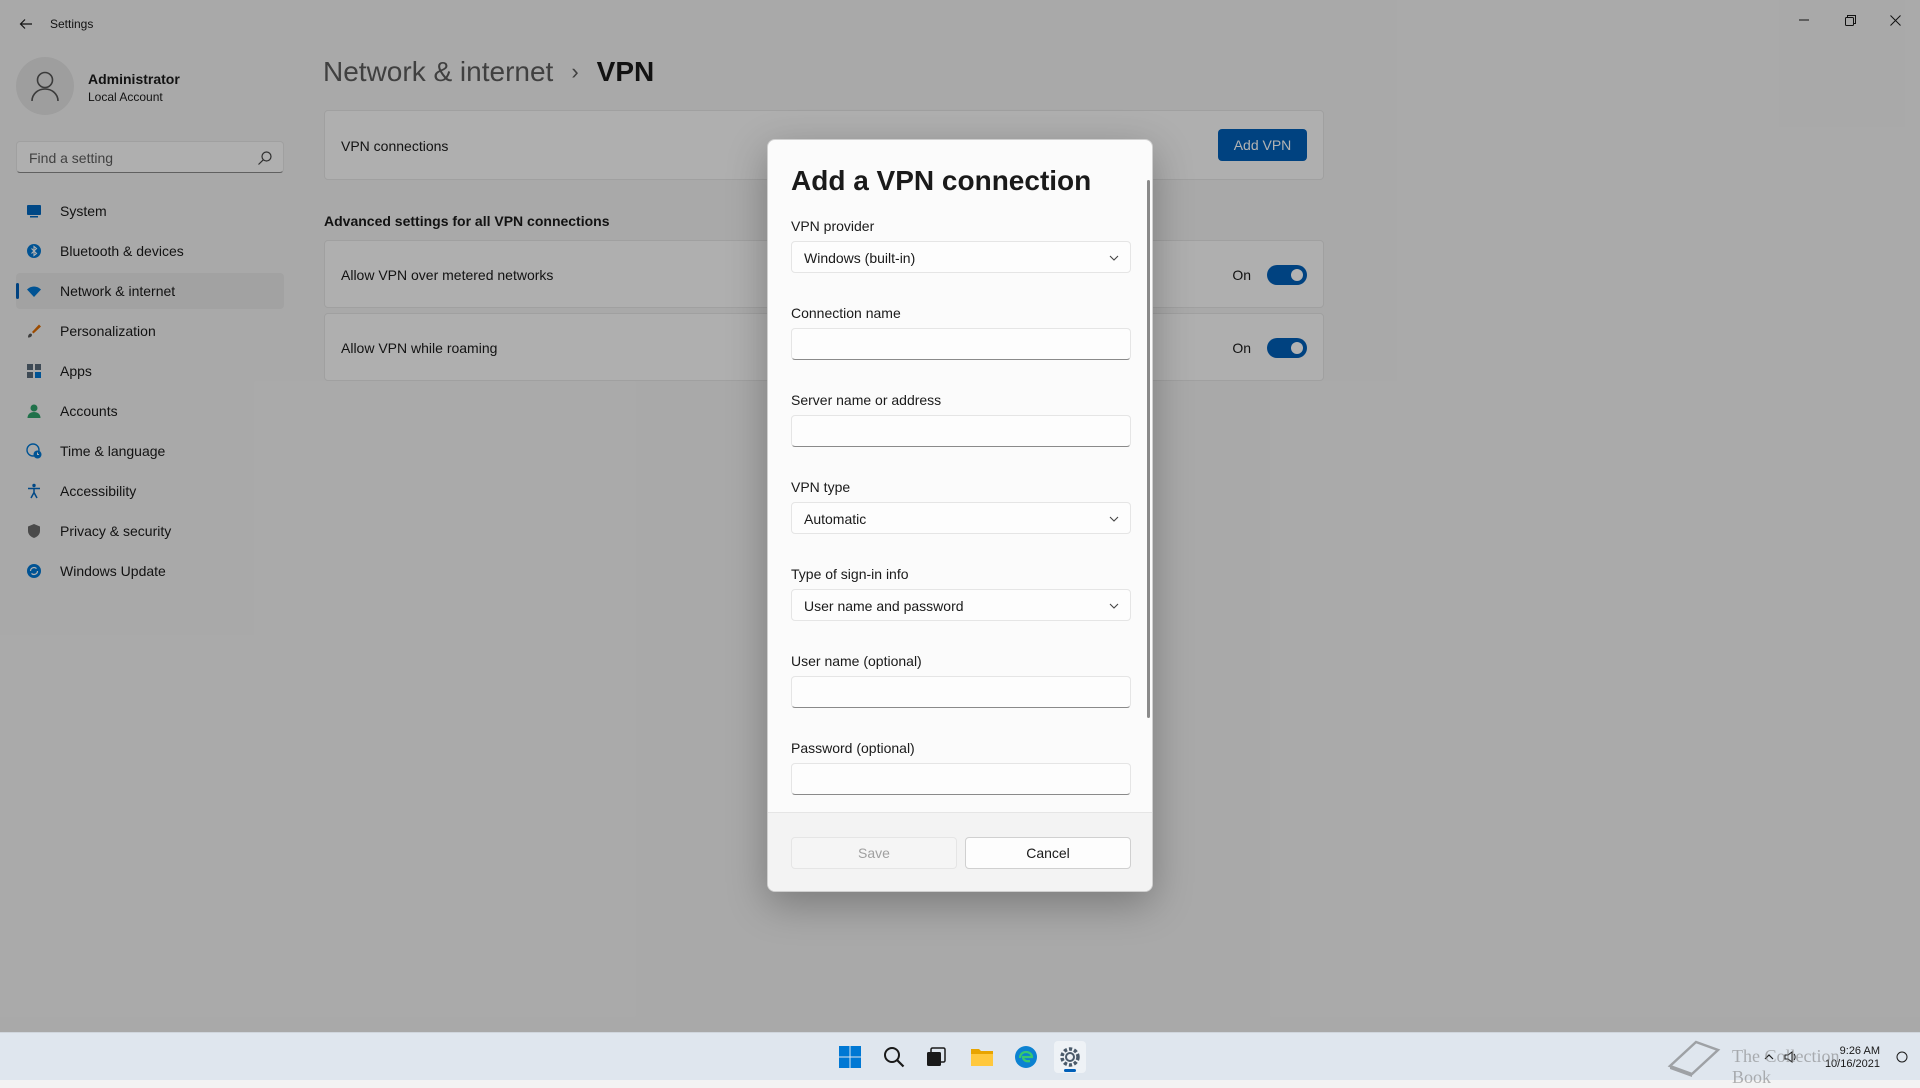 The width and height of the screenshot is (1920, 1088). Describe the element at coordinates (1786, 1066) in the screenshot. I see `watermark-text: The Collection Book` at that location.